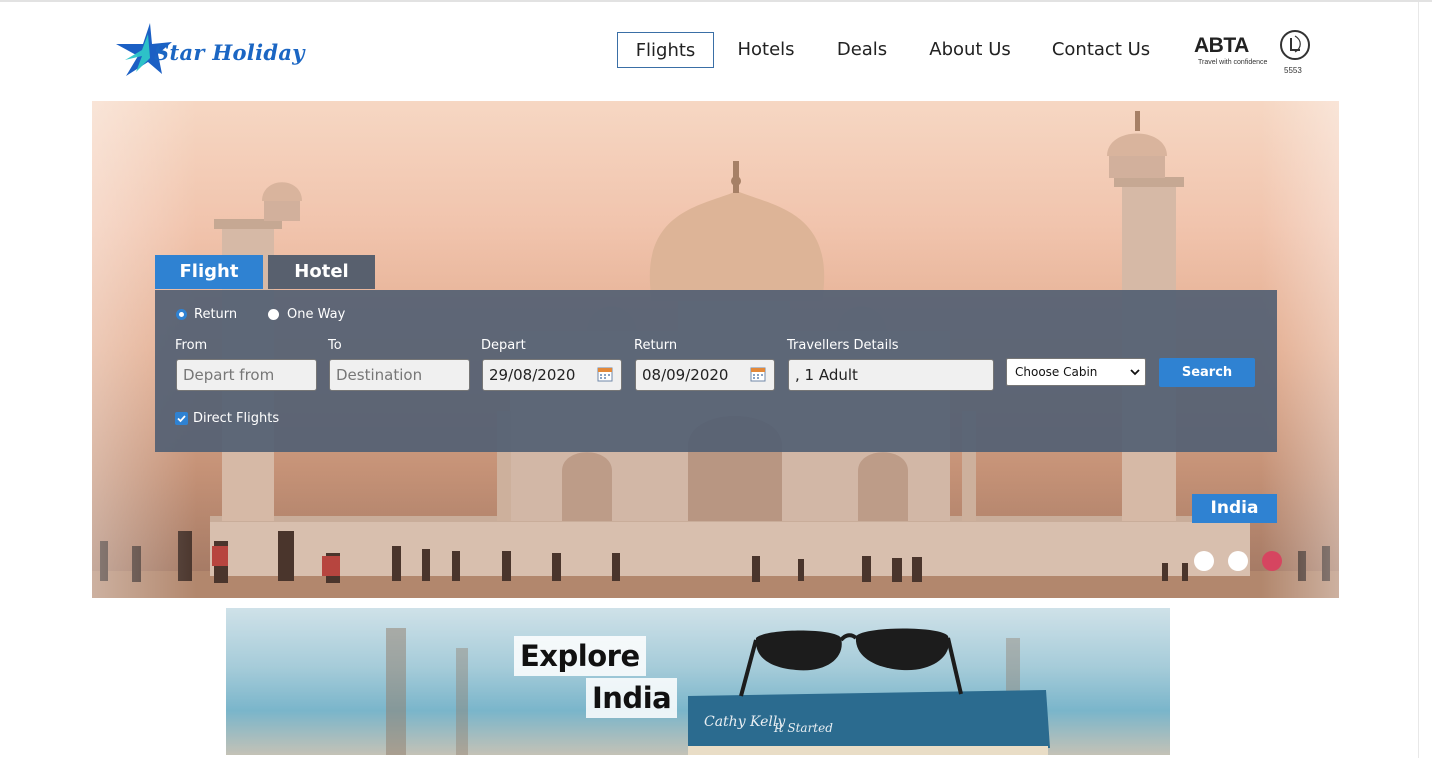 The height and width of the screenshot is (758, 1432). Describe the element at coordinates (803, 728) in the screenshot. I see `svg-text: It Started` at that location.